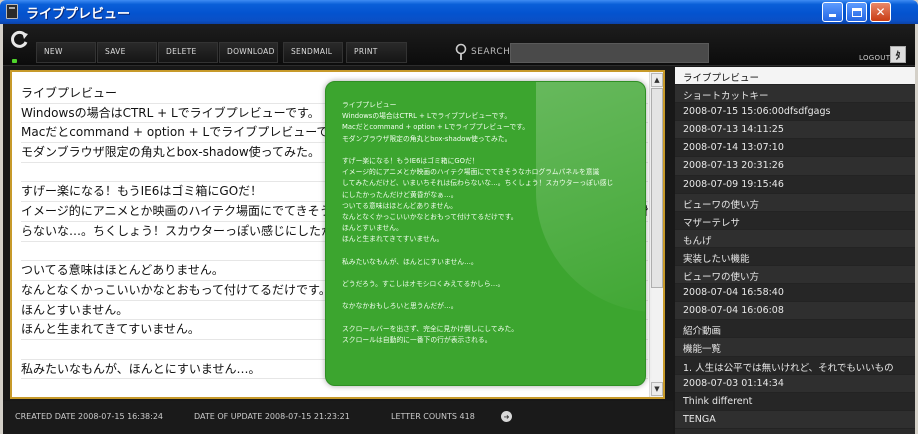 This screenshot has width=918, height=434. Describe the element at coordinates (832, 12) in the screenshot. I see `minimize-button` at that location.